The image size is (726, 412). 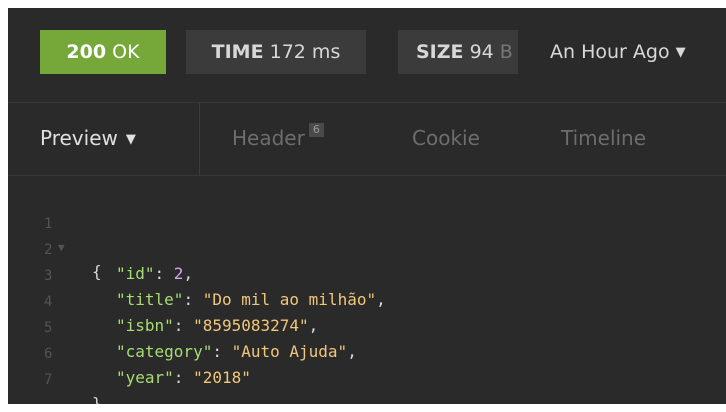 I want to click on tab-preview: Preview ▼, so click(x=104, y=139).